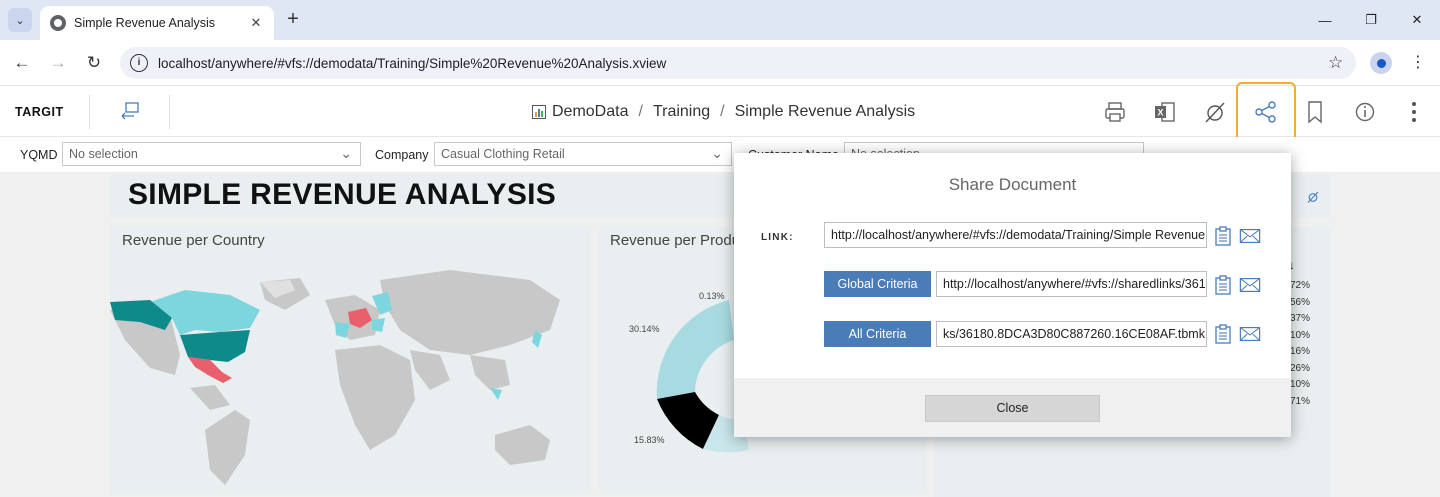 This screenshot has width=1440, height=497. I want to click on browser-menu-icon: ⋮, so click(1418, 63).